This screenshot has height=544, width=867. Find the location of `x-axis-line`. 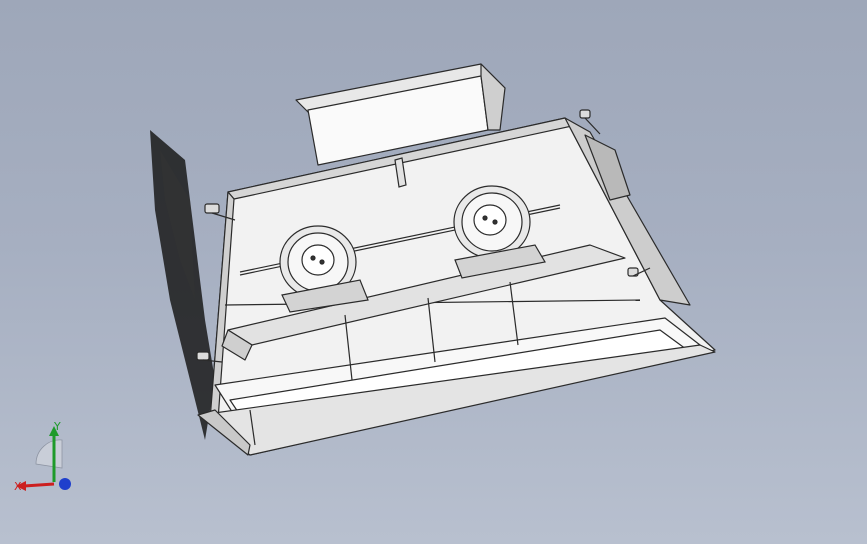

x-axis-line is located at coordinates (39, 485).